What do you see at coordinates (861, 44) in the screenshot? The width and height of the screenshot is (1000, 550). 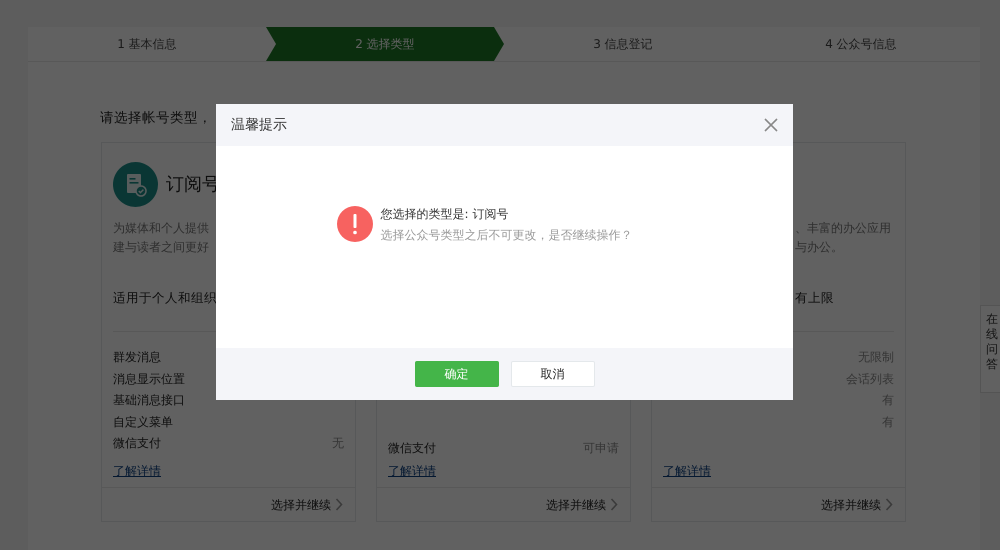 I see `step-tab: 4 公众号信息` at bounding box center [861, 44].